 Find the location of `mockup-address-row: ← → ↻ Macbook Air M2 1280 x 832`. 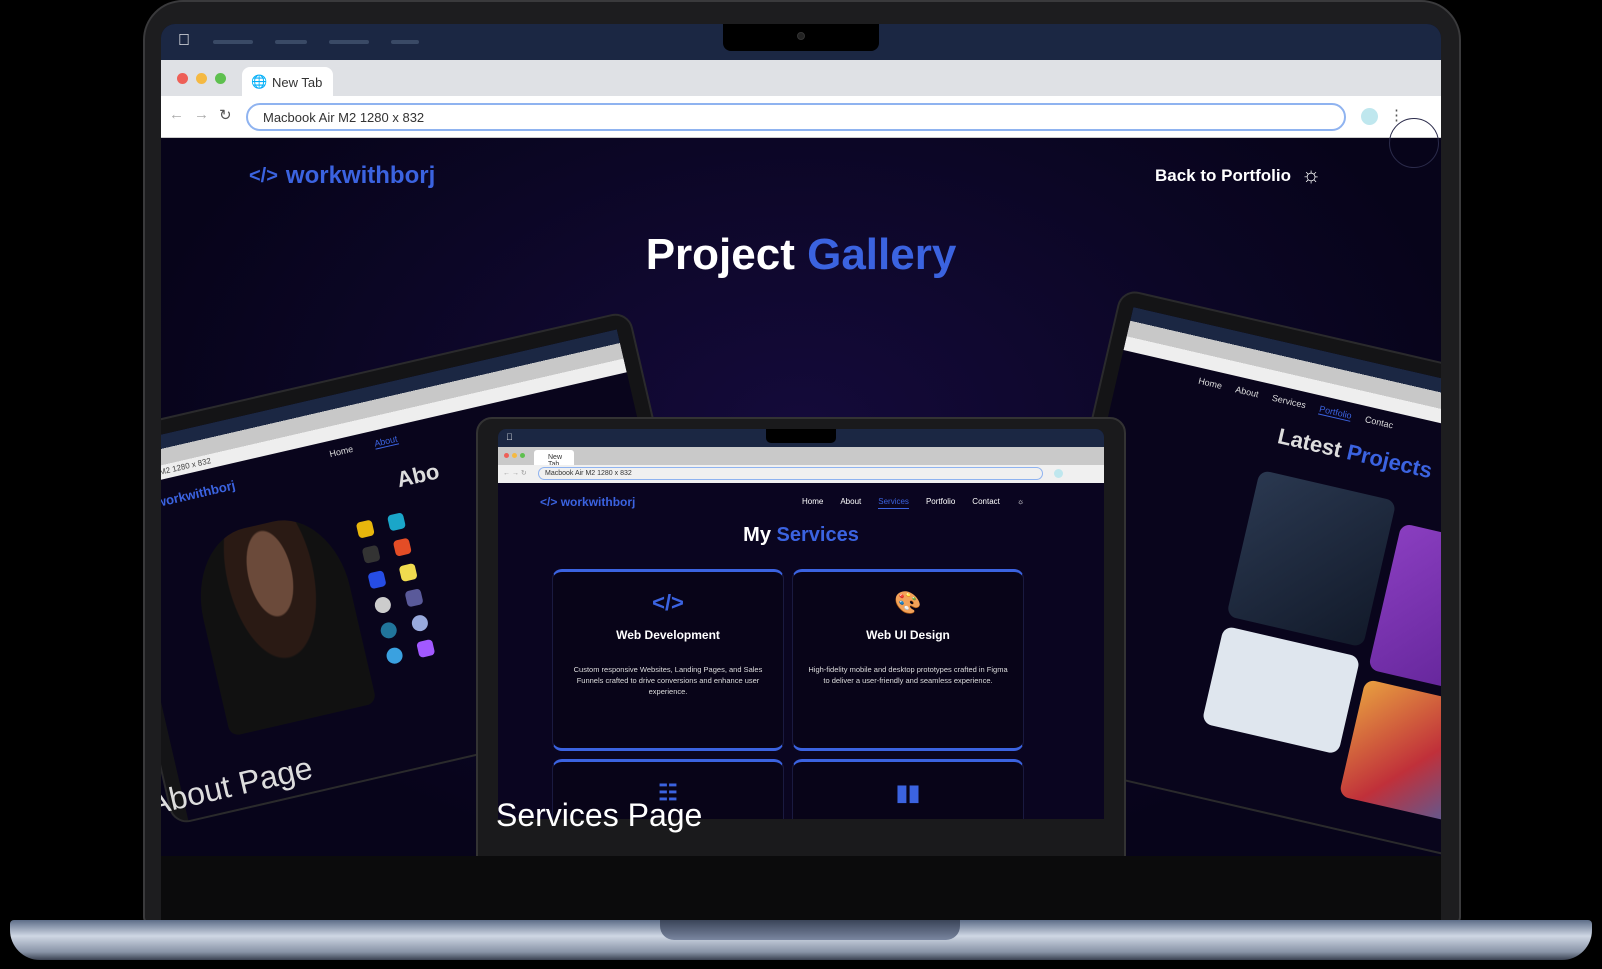

mockup-address-row: ← → ↻ Macbook Air M2 1280 x 832 is located at coordinates (801, 474).